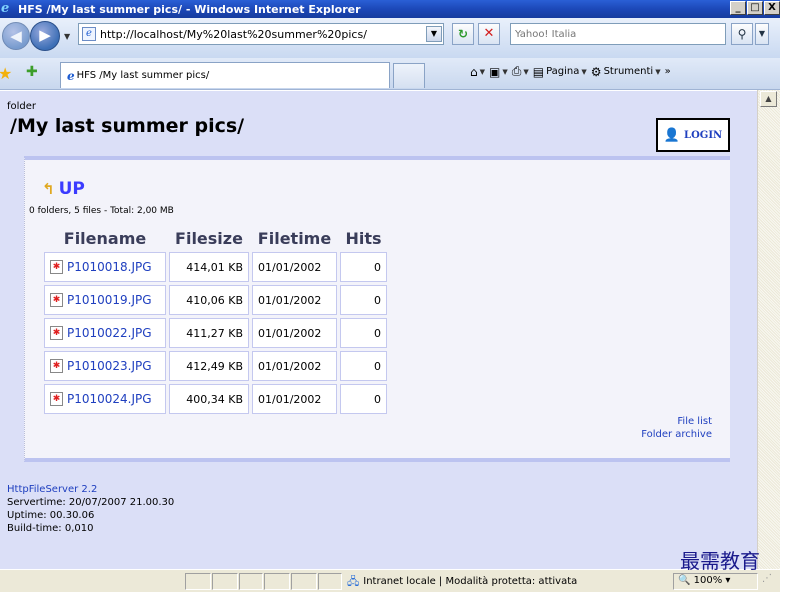  What do you see at coordinates (50, 528) in the screenshot?
I see `buildtime-text: Build-time: 0,010` at bounding box center [50, 528].